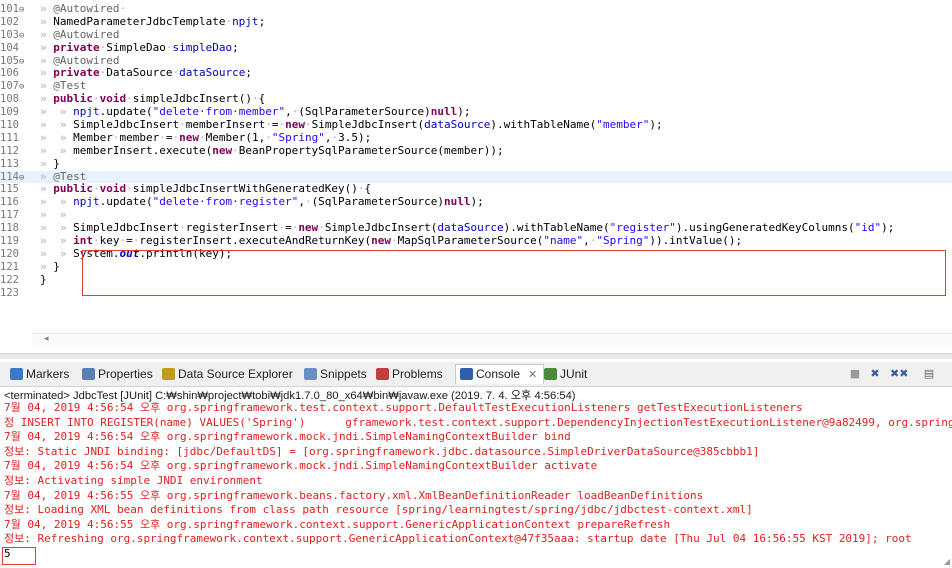 Image resolution: width=952 pixels, height=568 pixels. What do you see at coordinates (20, 293) in the screenshot?
I see `line-number: 123` at bounding box center [20, 293].